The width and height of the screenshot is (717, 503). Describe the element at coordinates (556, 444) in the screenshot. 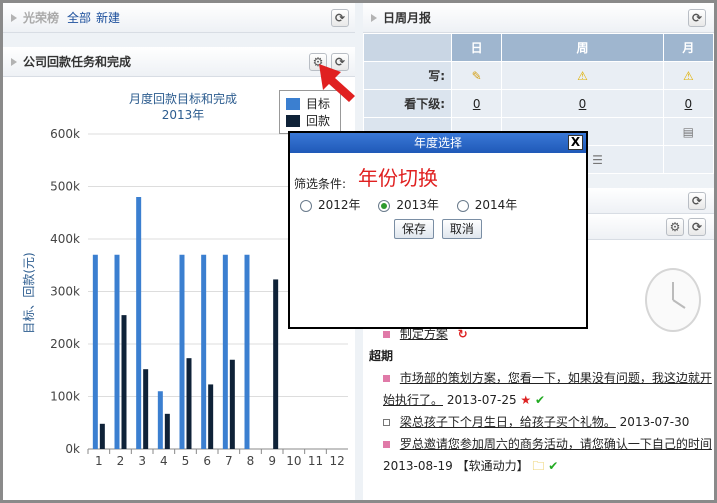

I see `item-text: 罗总邀请您参加周六的商务活动，请您确认一下自己的时间` at that location.